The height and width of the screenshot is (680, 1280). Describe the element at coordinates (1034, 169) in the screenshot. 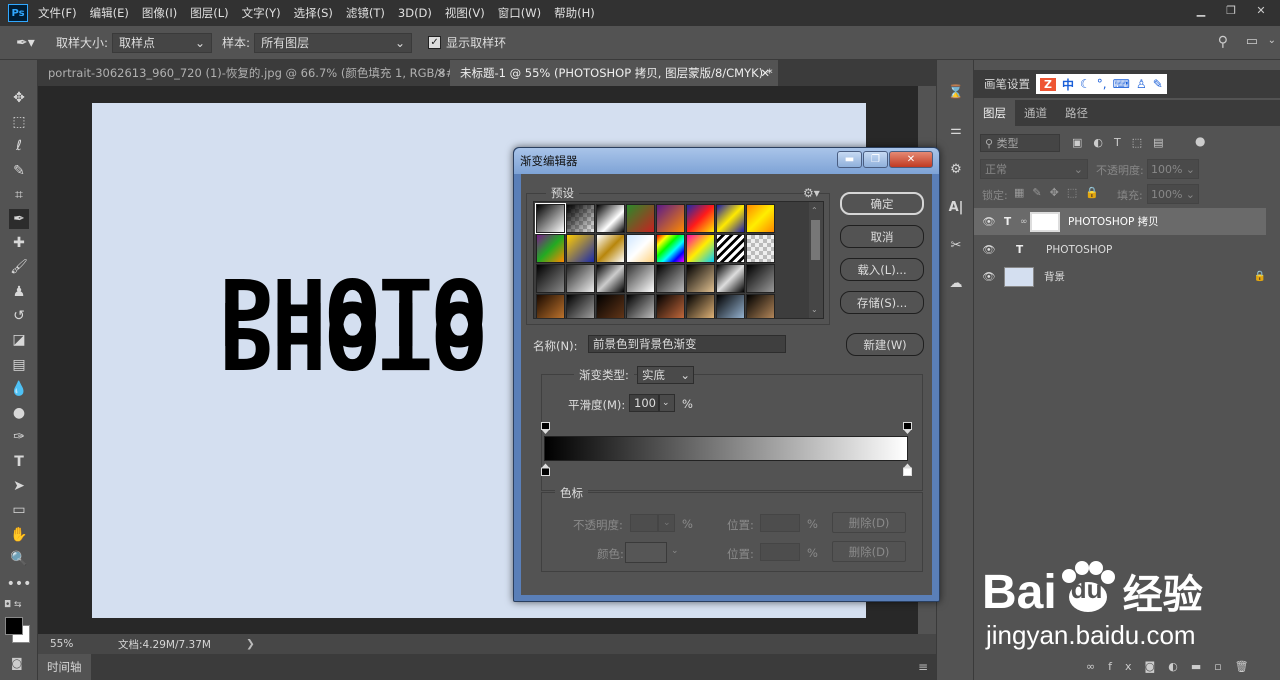

I see `blend-mode-select: 正常 ⌄` at that location.